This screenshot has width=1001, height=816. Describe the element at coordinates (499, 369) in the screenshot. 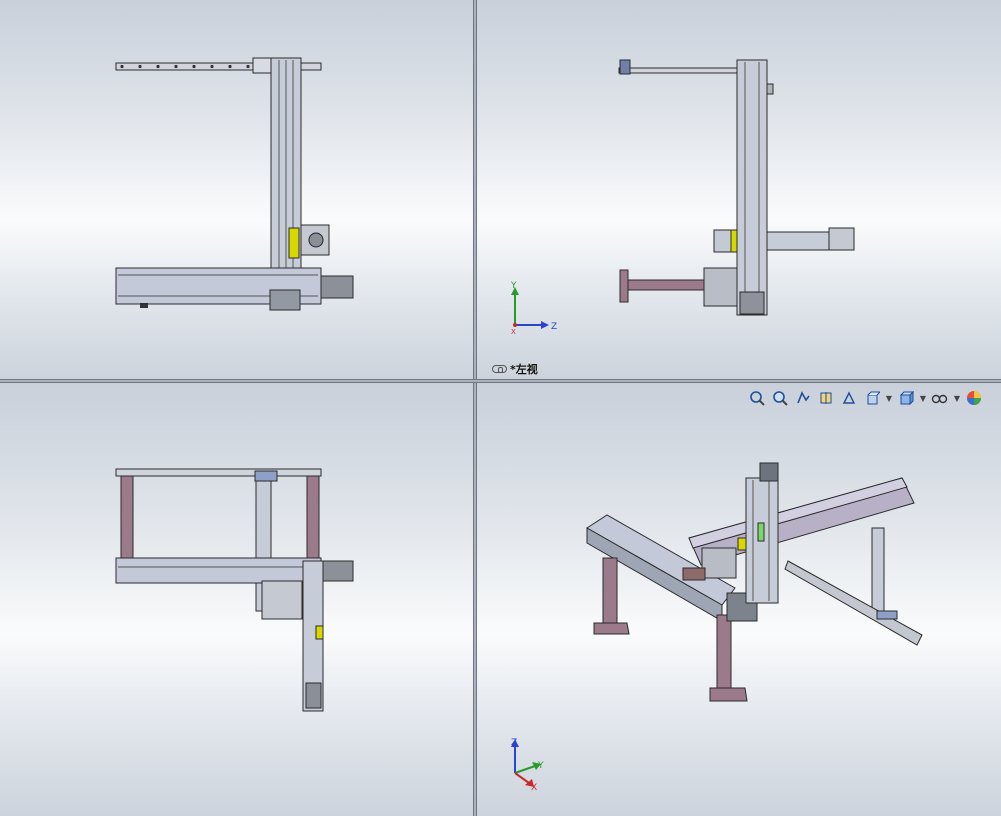

I see `link-icon` at that location.